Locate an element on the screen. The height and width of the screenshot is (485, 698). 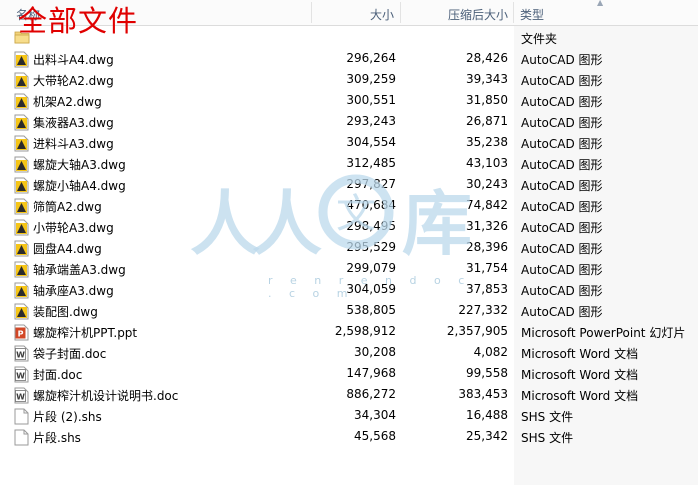
column-header-compressed-size: 压缩后大小 is located at coordinates (478, 14).